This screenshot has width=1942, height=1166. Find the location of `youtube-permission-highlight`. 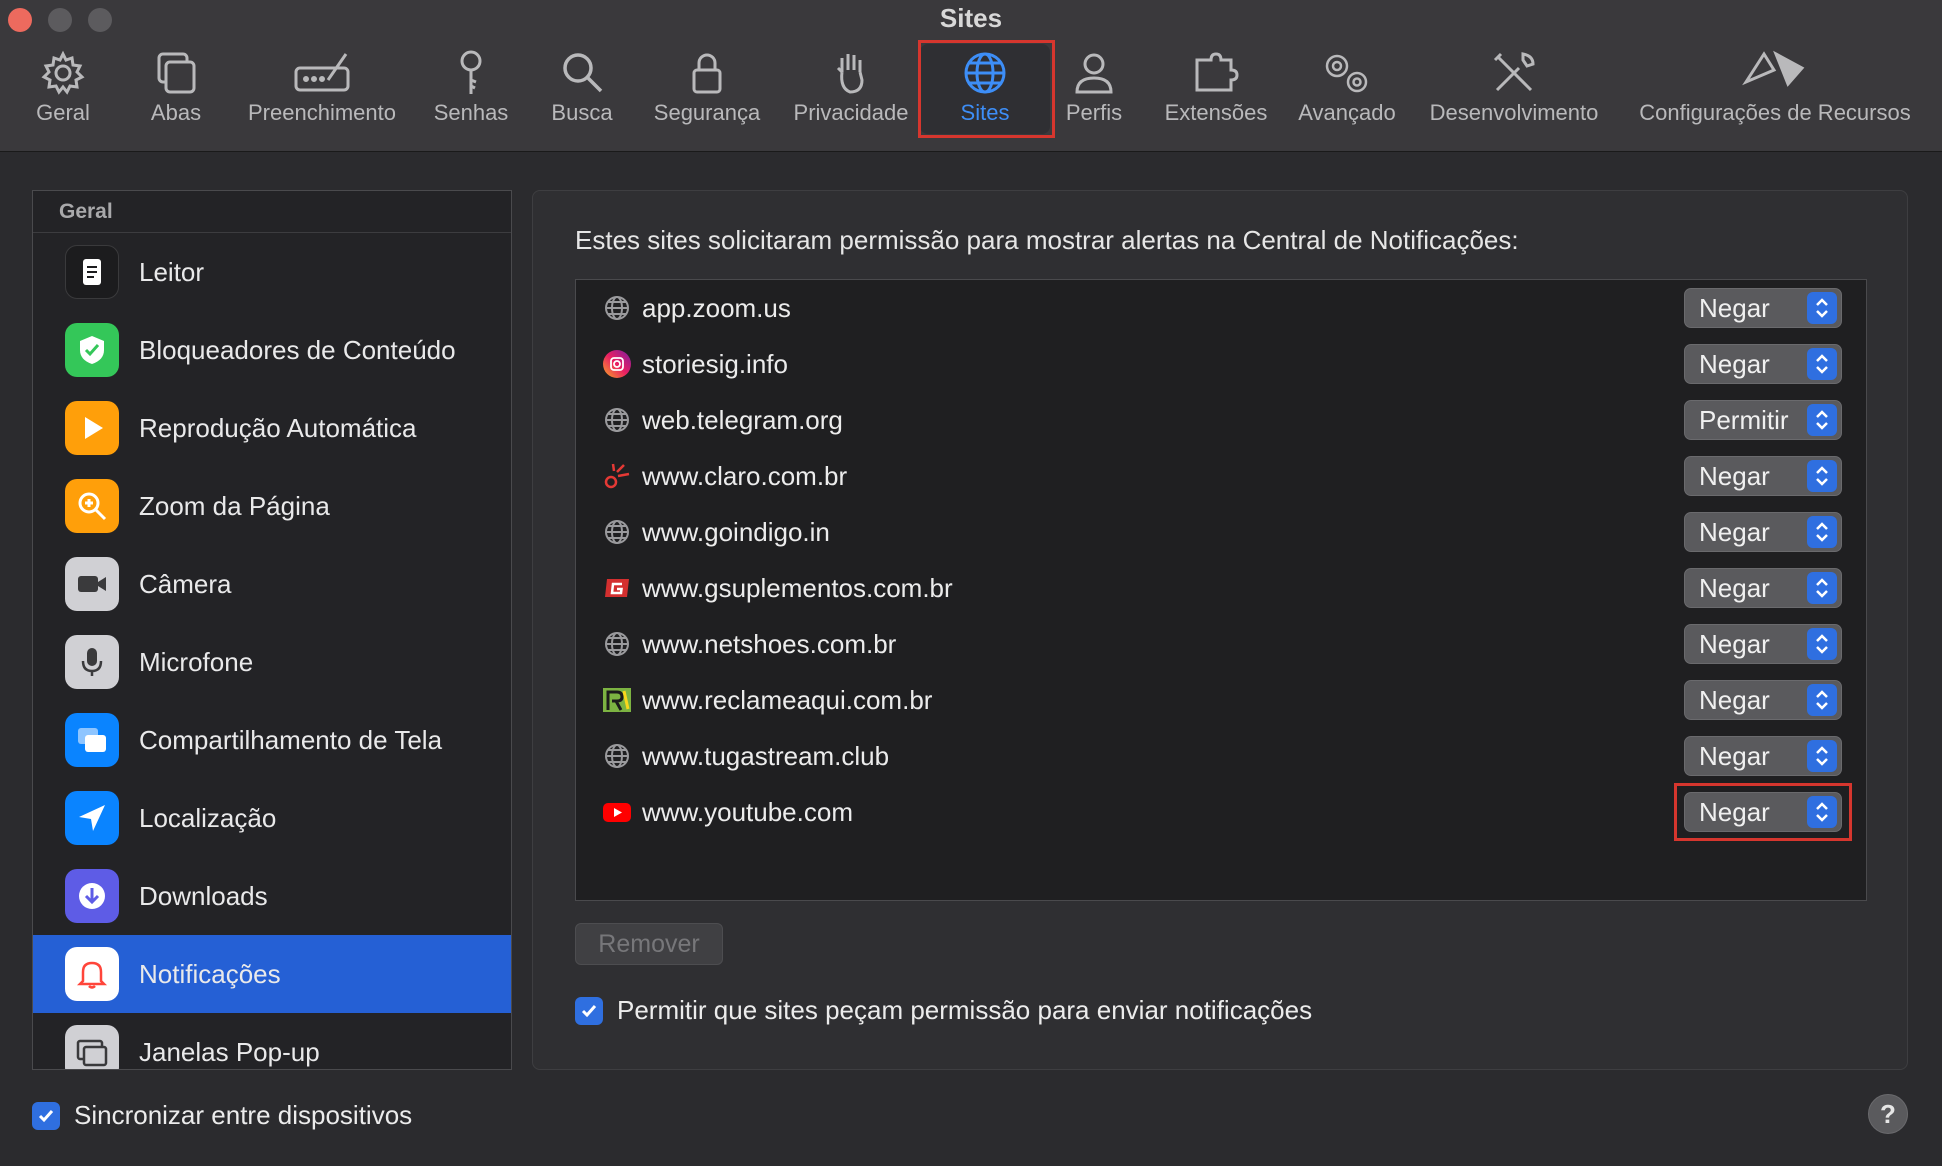

youtube-permission-highlight is located at coordinates (1763, 812).